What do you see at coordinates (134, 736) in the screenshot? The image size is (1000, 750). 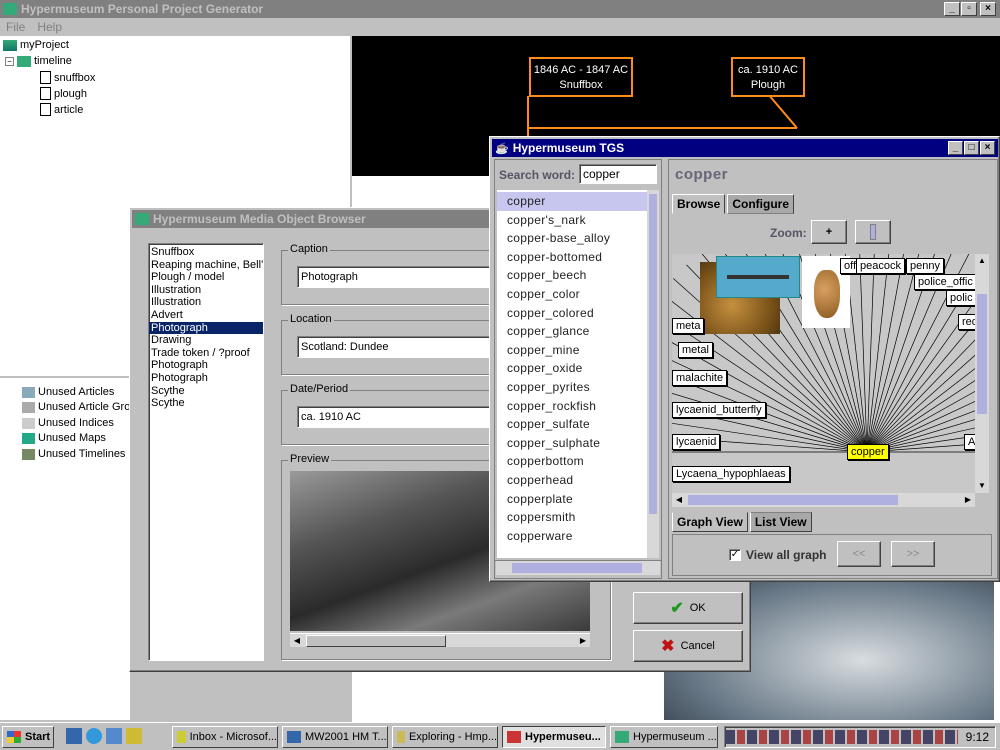 I see `channel-icon` at bounding box center [134, 736].